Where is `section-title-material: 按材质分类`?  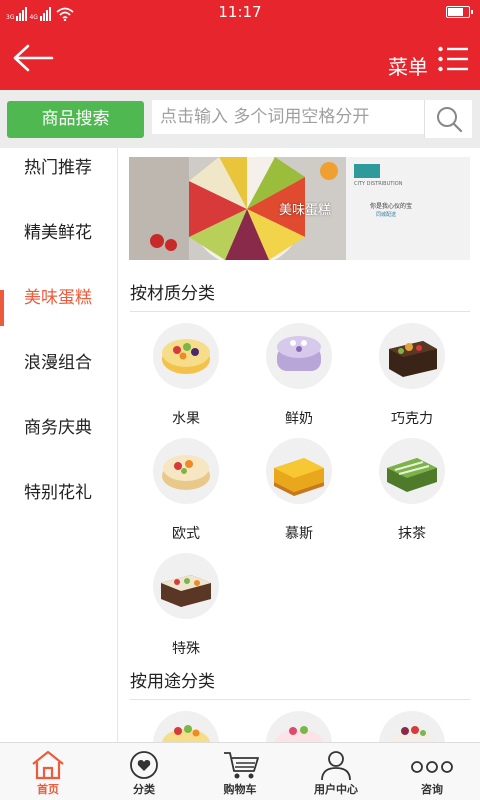
section-title-material: 按材质分类 is located at coordinates (172, 294).